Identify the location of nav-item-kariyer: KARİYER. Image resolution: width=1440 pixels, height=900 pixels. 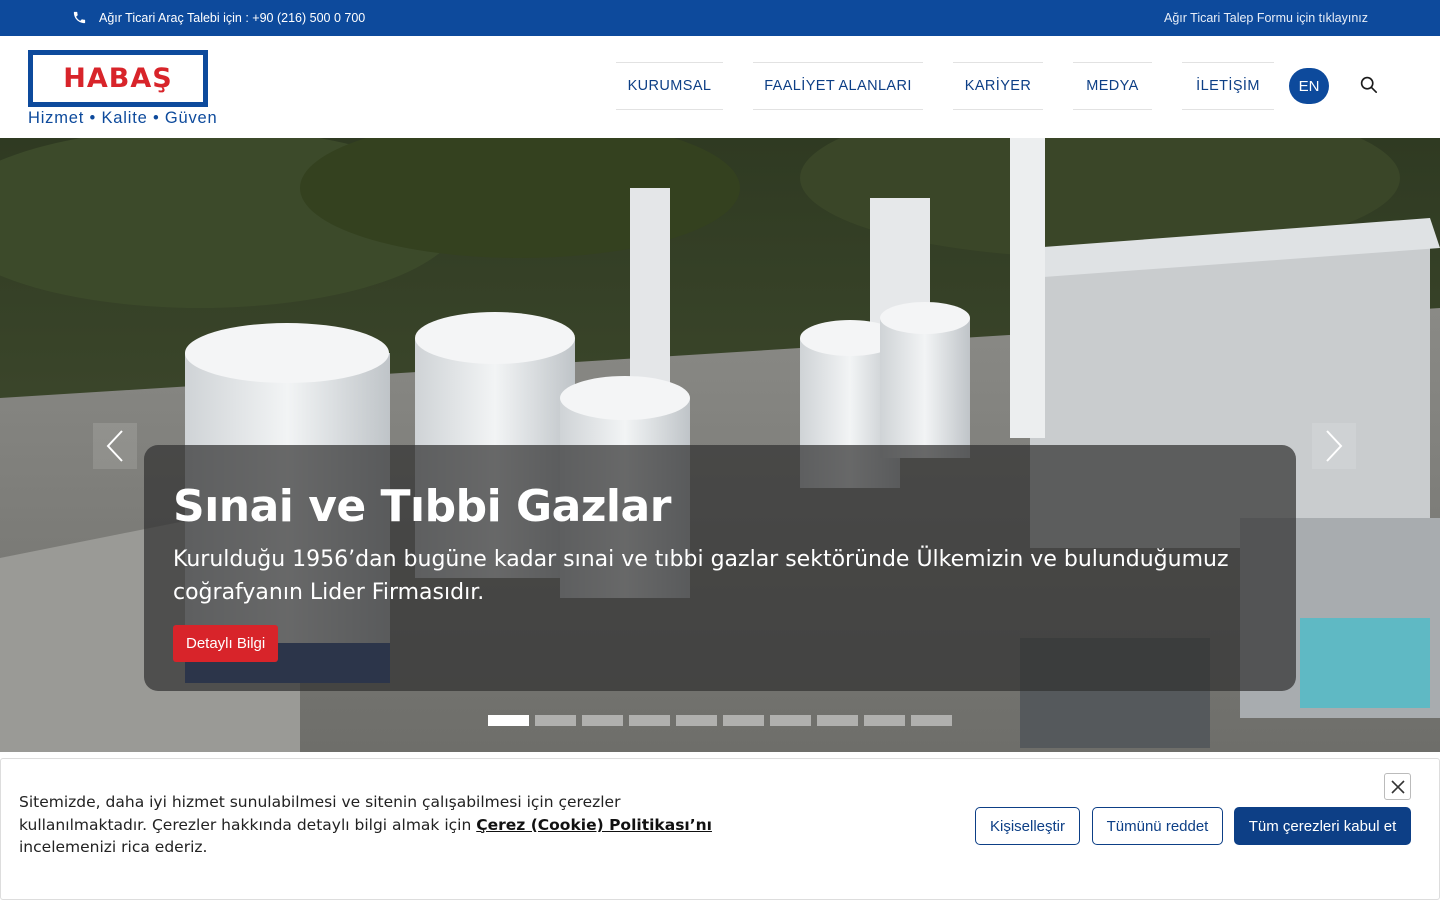
(998, 86).